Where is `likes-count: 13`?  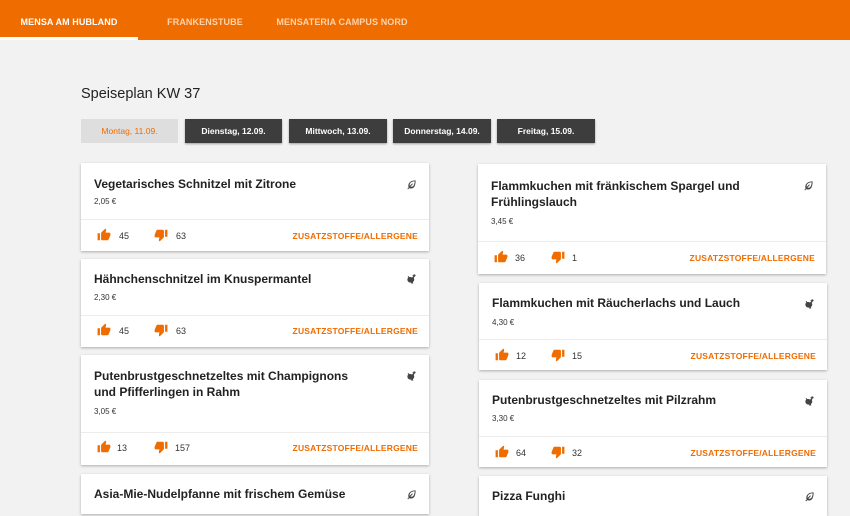
likes-count: 13 is located at coordinates (122, 448).